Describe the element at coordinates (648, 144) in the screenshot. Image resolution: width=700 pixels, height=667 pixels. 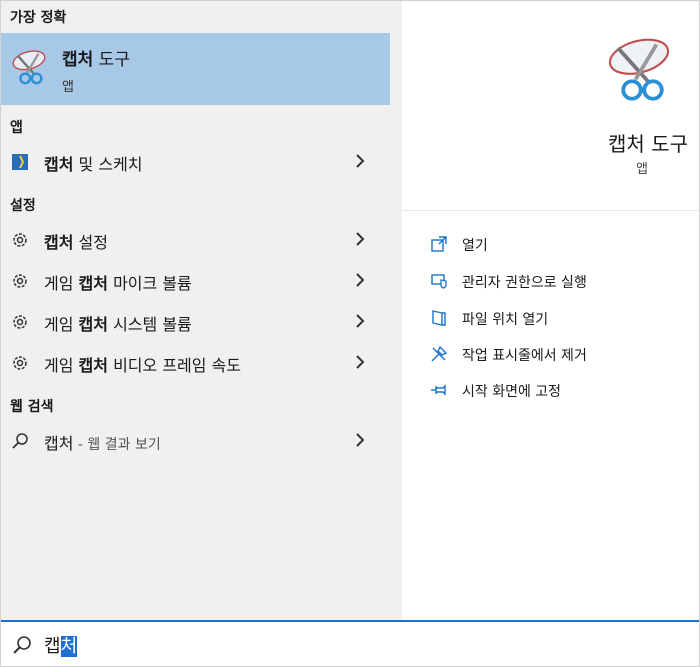
I see `preview-title: 캡처 도구` at that location.